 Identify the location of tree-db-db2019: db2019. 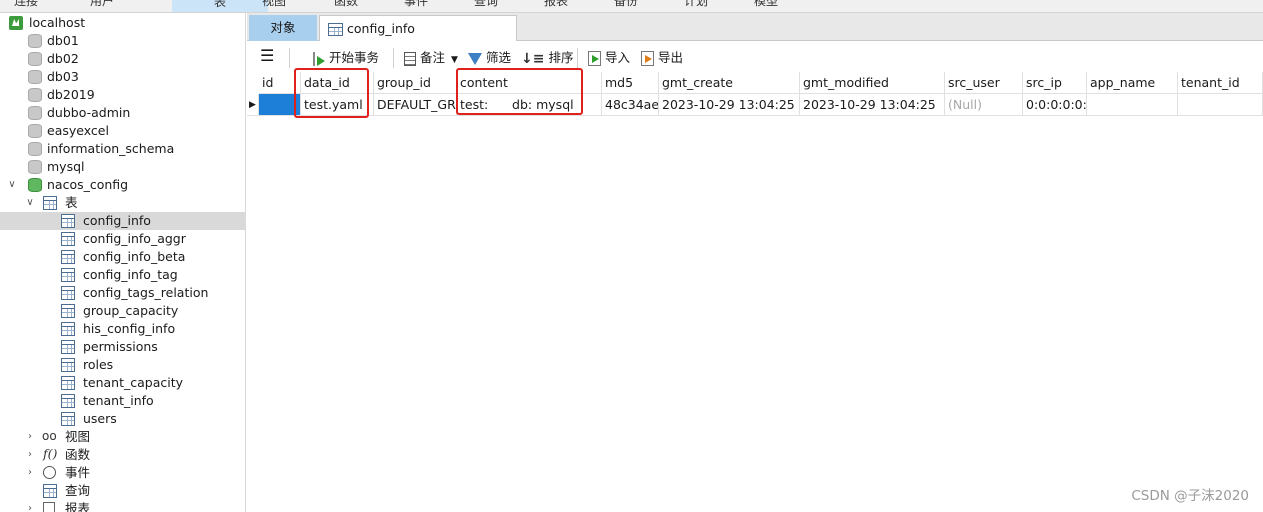
(122, 95).